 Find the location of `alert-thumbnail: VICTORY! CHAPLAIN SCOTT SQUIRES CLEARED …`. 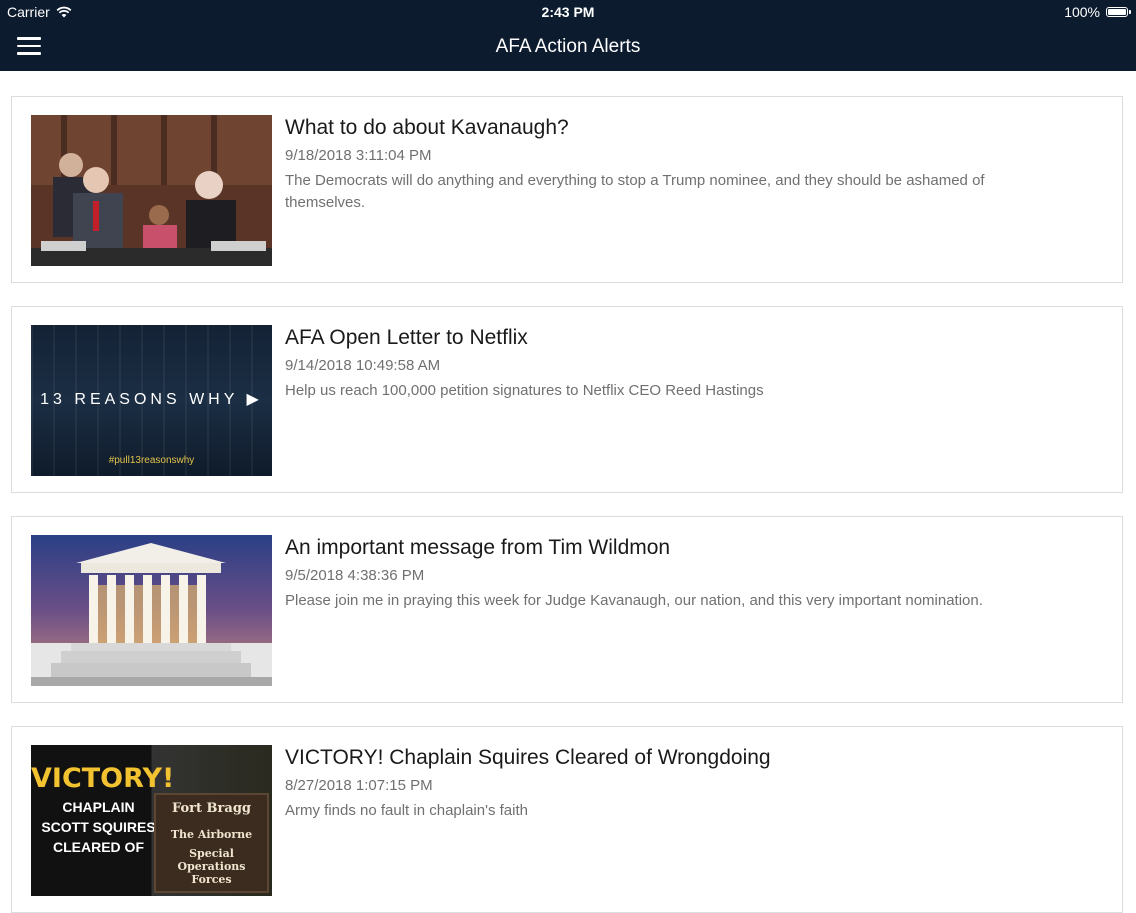

alert-thumbnail: VICTORY! CHAPLAIN SCOTT SQUIRES CLEARED … is located at coordinates (151, 820).